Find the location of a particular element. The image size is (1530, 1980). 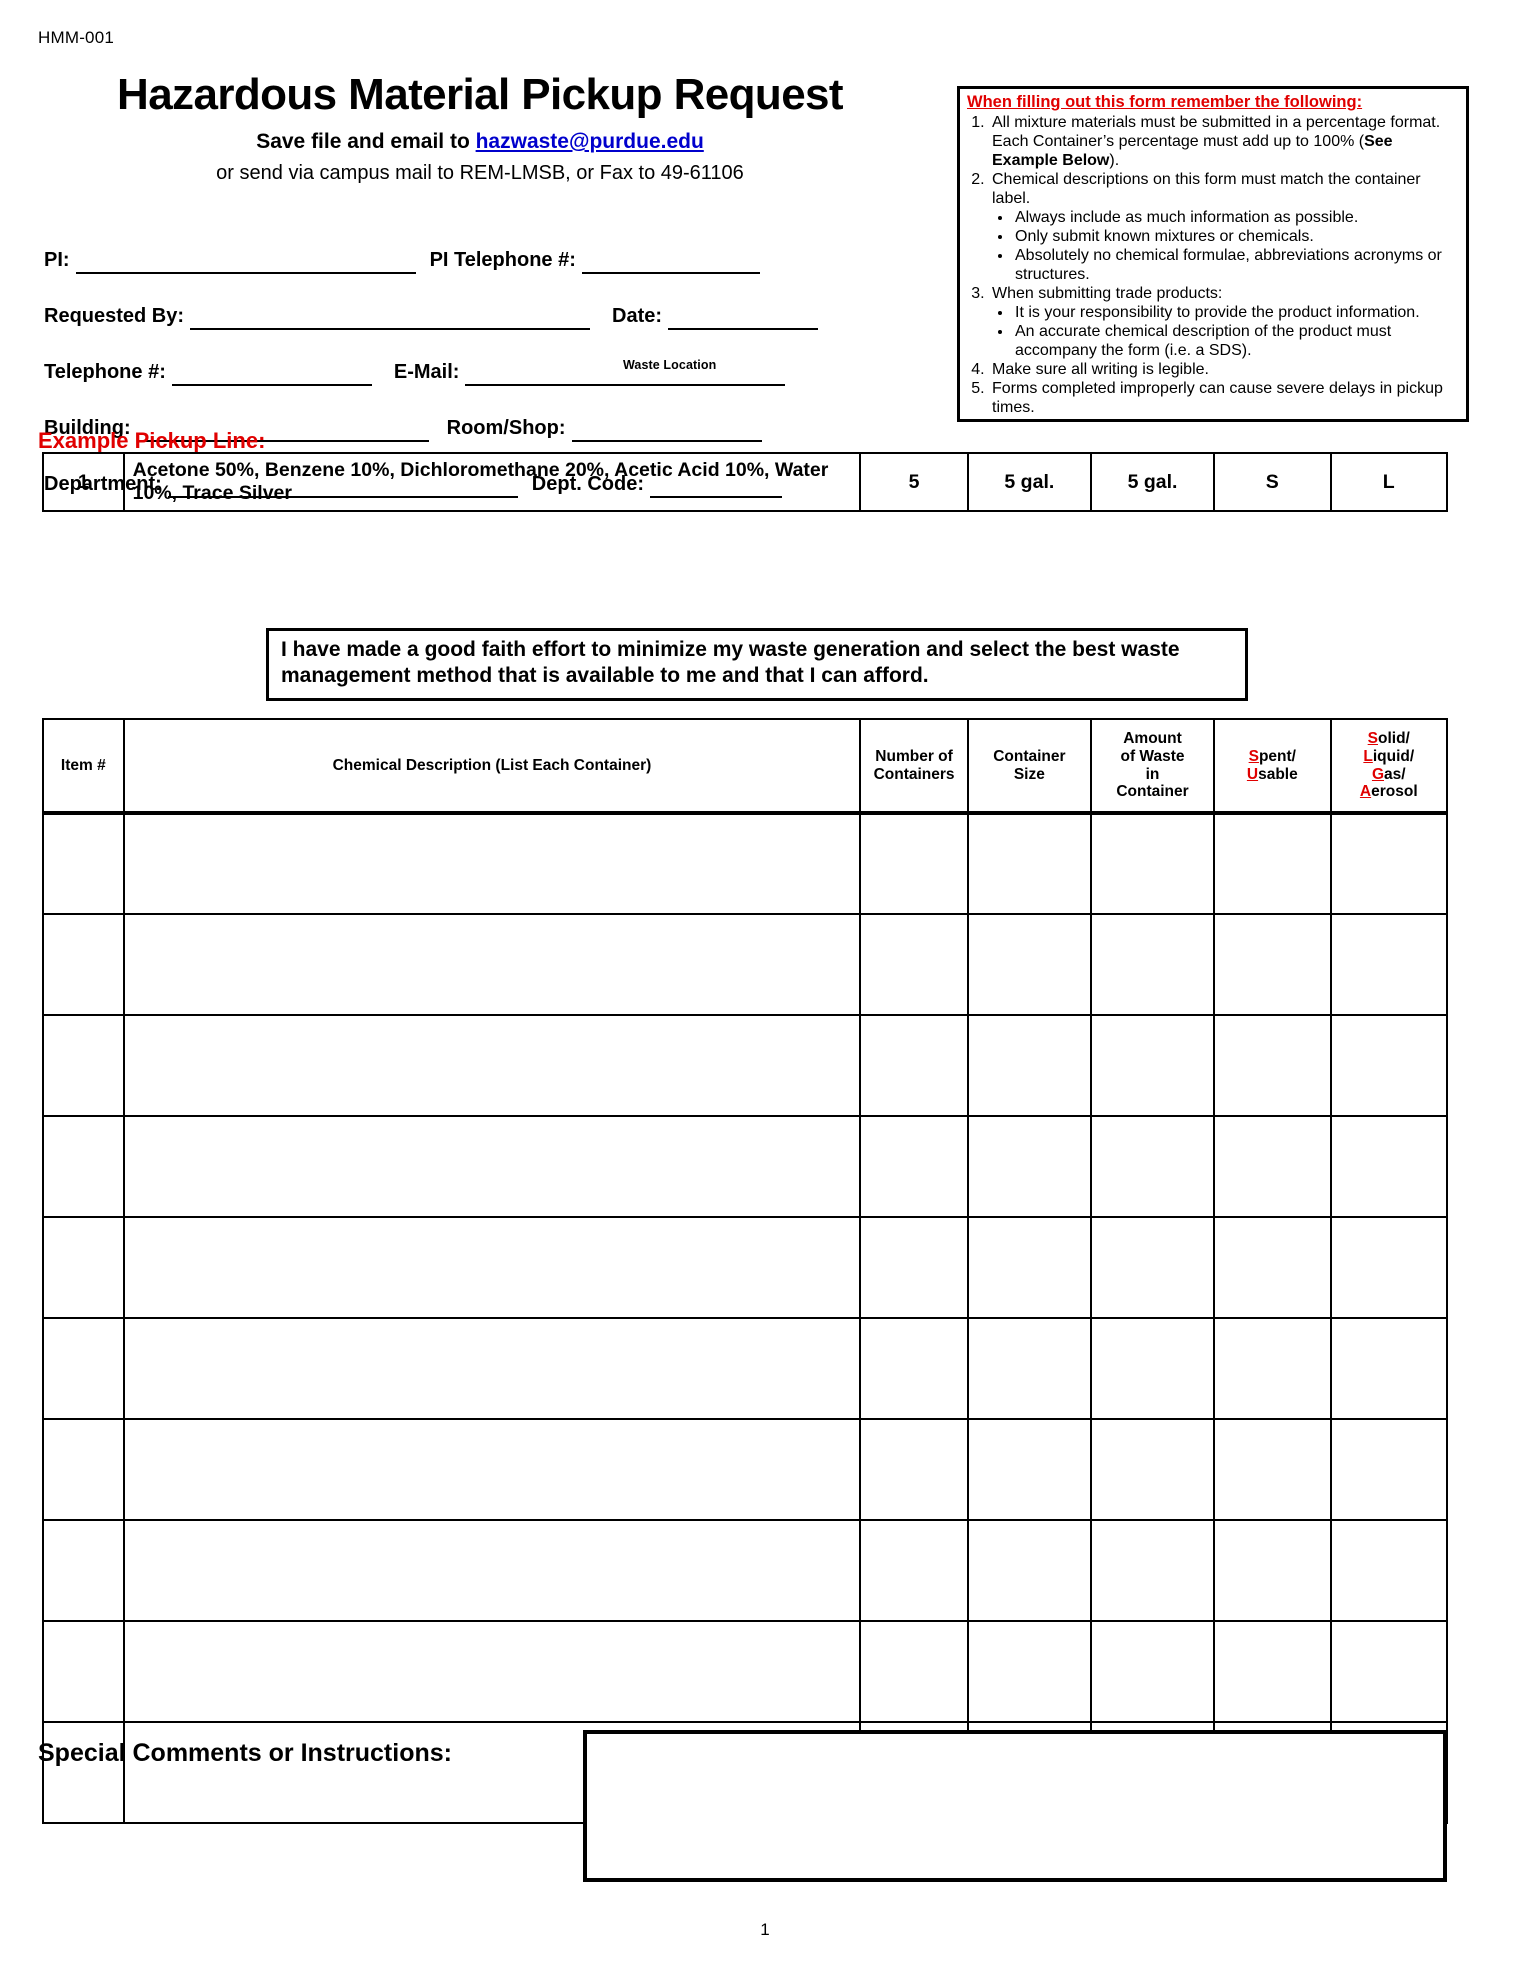

form-code: HMM-001 is located at coordinates (76, 37).